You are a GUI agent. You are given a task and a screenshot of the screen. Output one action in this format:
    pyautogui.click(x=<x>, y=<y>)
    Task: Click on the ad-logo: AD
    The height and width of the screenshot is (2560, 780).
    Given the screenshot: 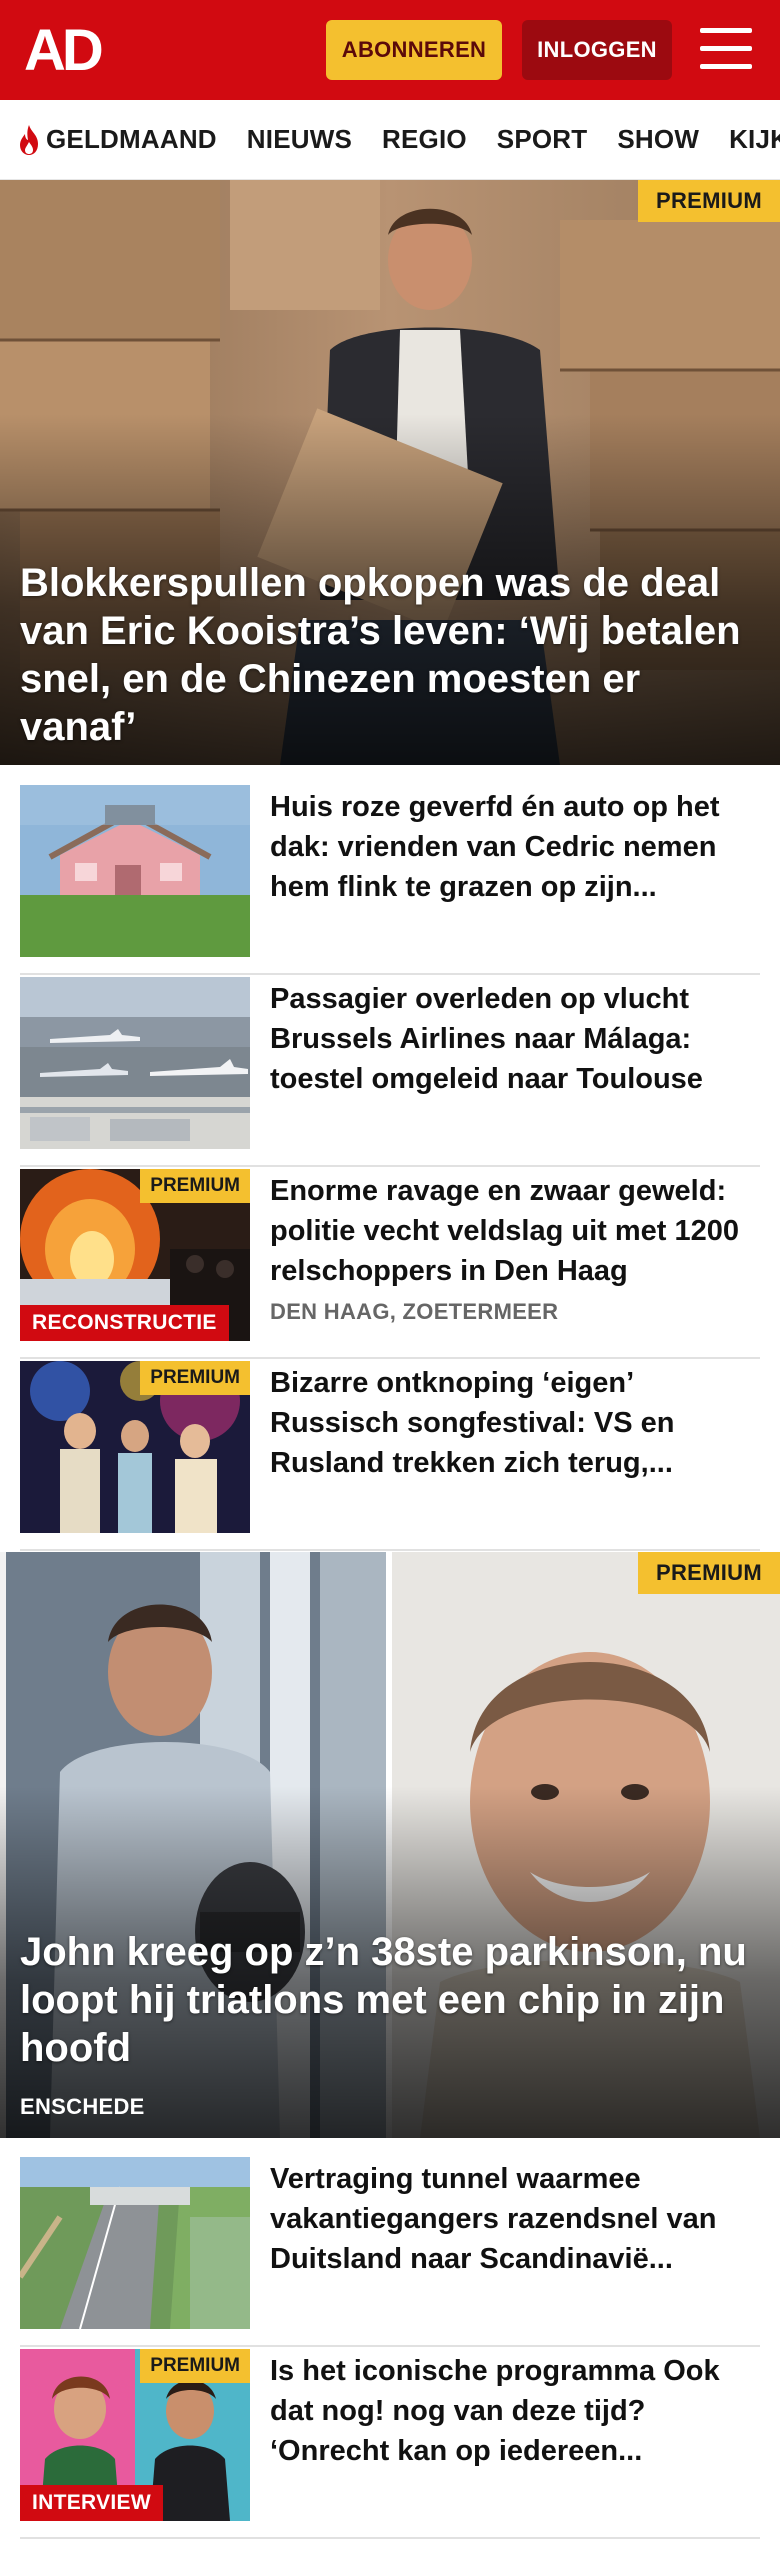 What is the action you would take?
    pyautogui.click(x=70, y=50)
    